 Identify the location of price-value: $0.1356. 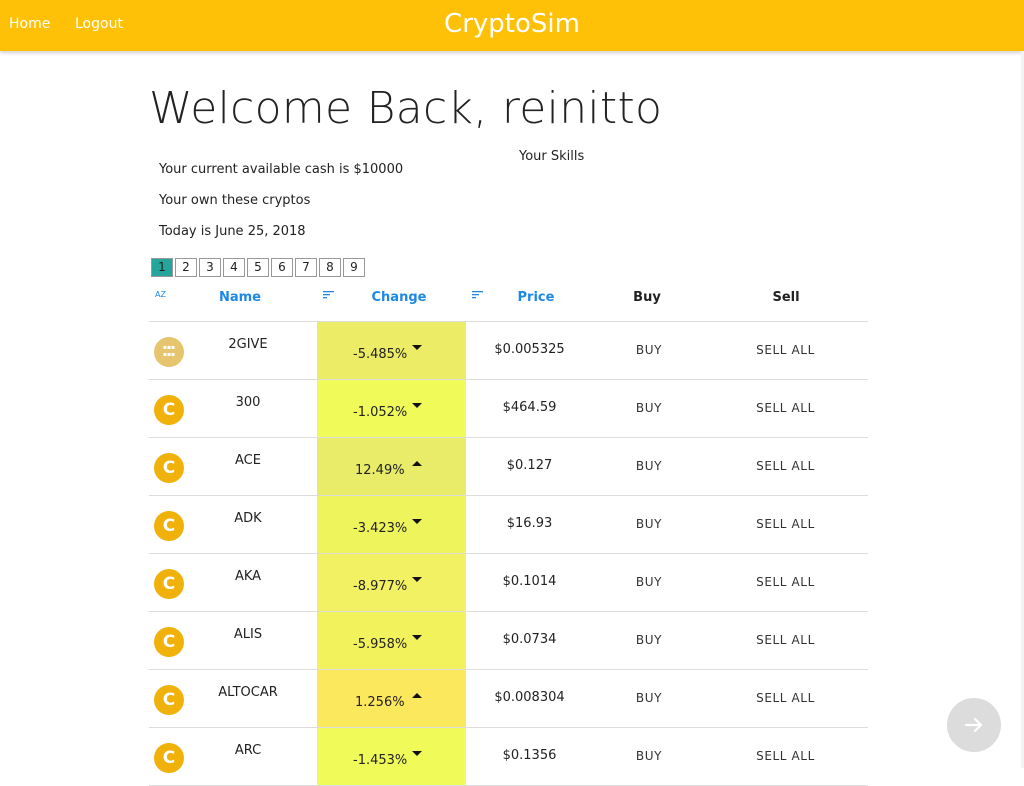
(529, 755).